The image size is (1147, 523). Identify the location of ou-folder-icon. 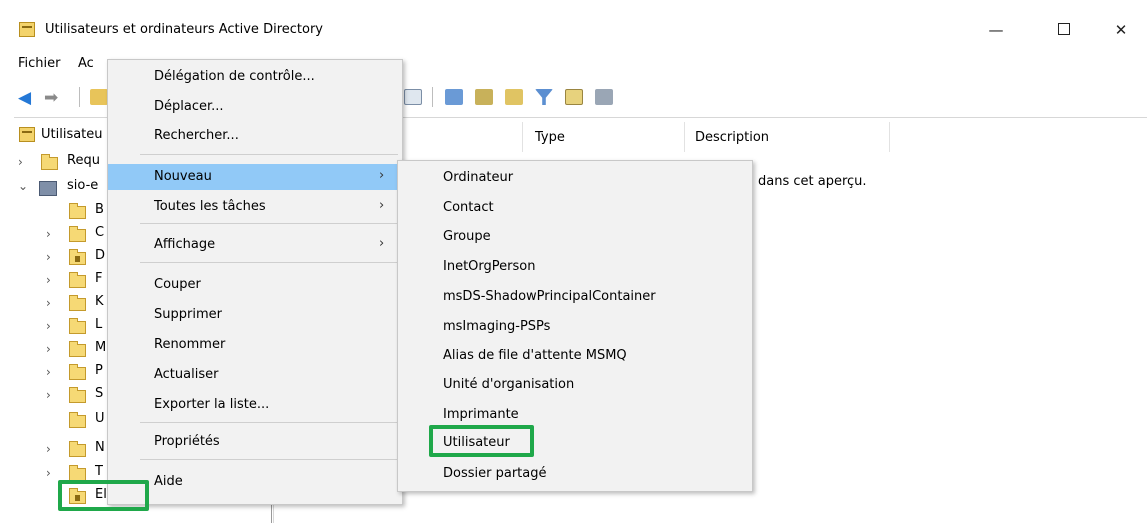
(77, 257).